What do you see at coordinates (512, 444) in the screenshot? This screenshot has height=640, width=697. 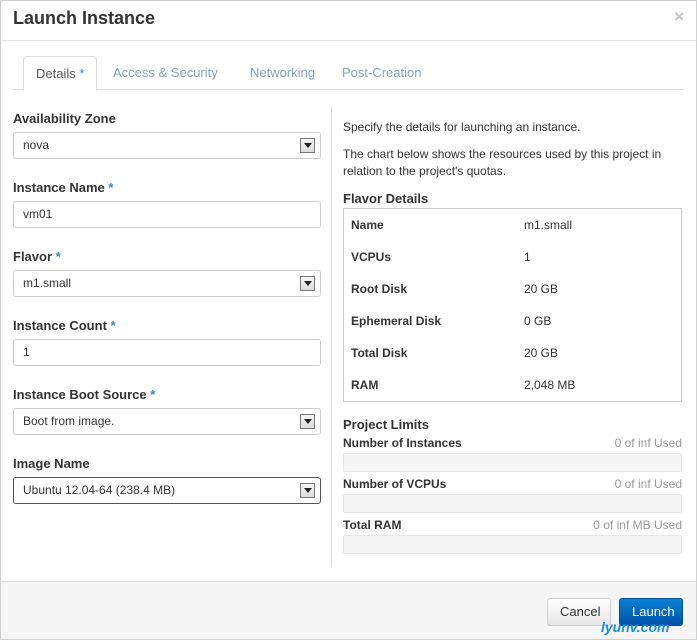 I see `limit-row-instances: Number of Instances 0 of inf Used` at bounding box center [512, 444].